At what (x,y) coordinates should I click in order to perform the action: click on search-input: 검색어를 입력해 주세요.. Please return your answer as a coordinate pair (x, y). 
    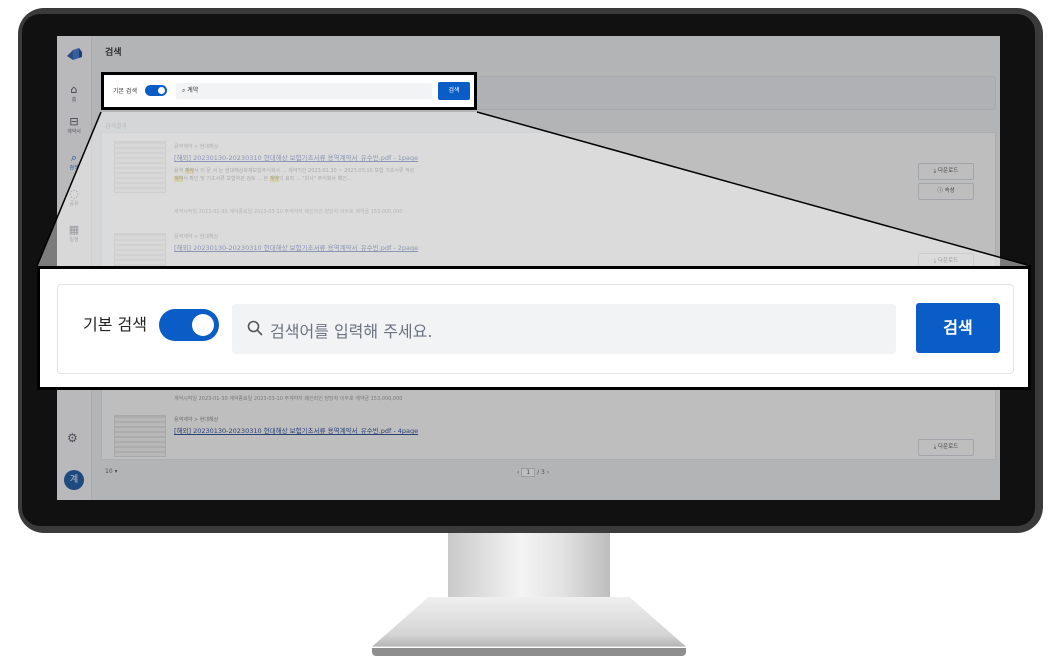
    Looking at the image, I should click on (564, 329).